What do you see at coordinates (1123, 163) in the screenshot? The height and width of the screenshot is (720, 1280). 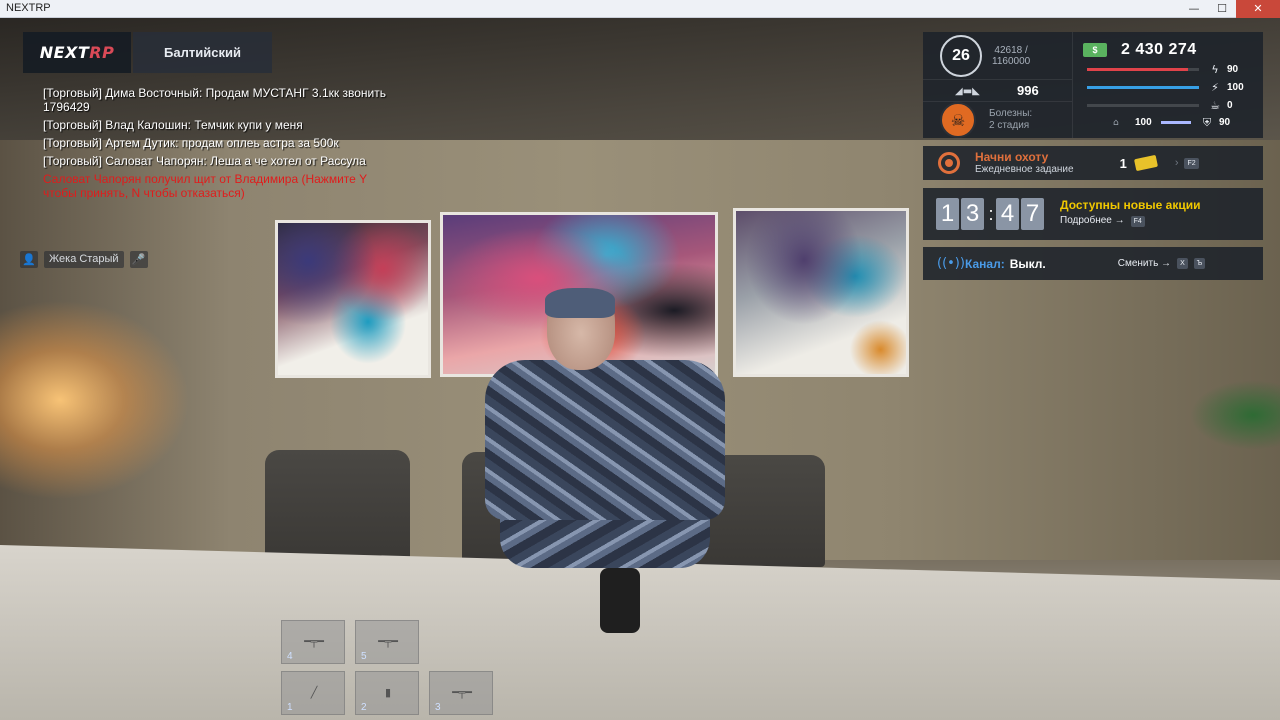 I see `quest-reward-count: 1` at bounding box center [1123, 163].